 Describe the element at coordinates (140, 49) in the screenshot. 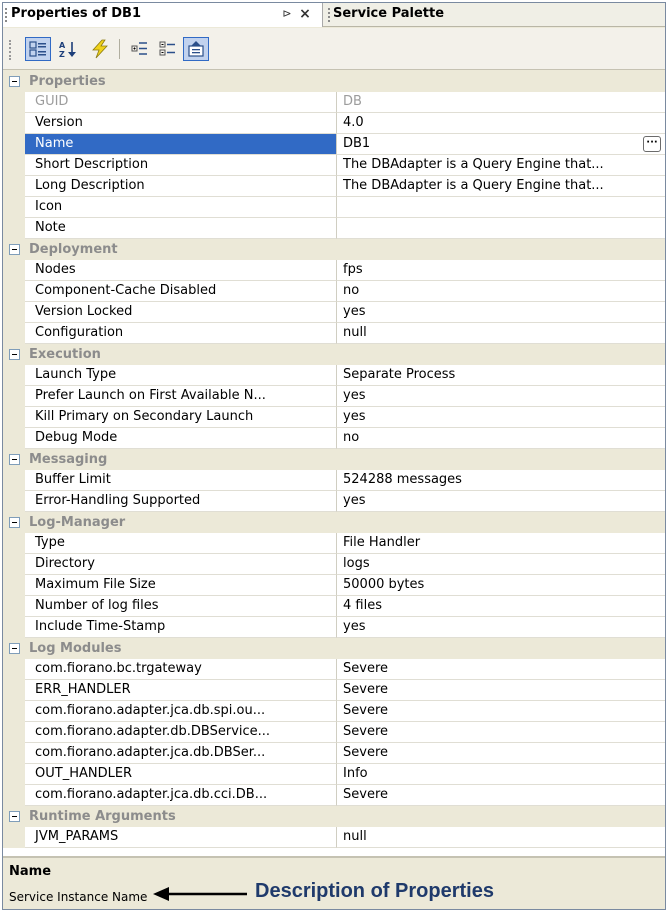

I see `expand-all-button` at that location.